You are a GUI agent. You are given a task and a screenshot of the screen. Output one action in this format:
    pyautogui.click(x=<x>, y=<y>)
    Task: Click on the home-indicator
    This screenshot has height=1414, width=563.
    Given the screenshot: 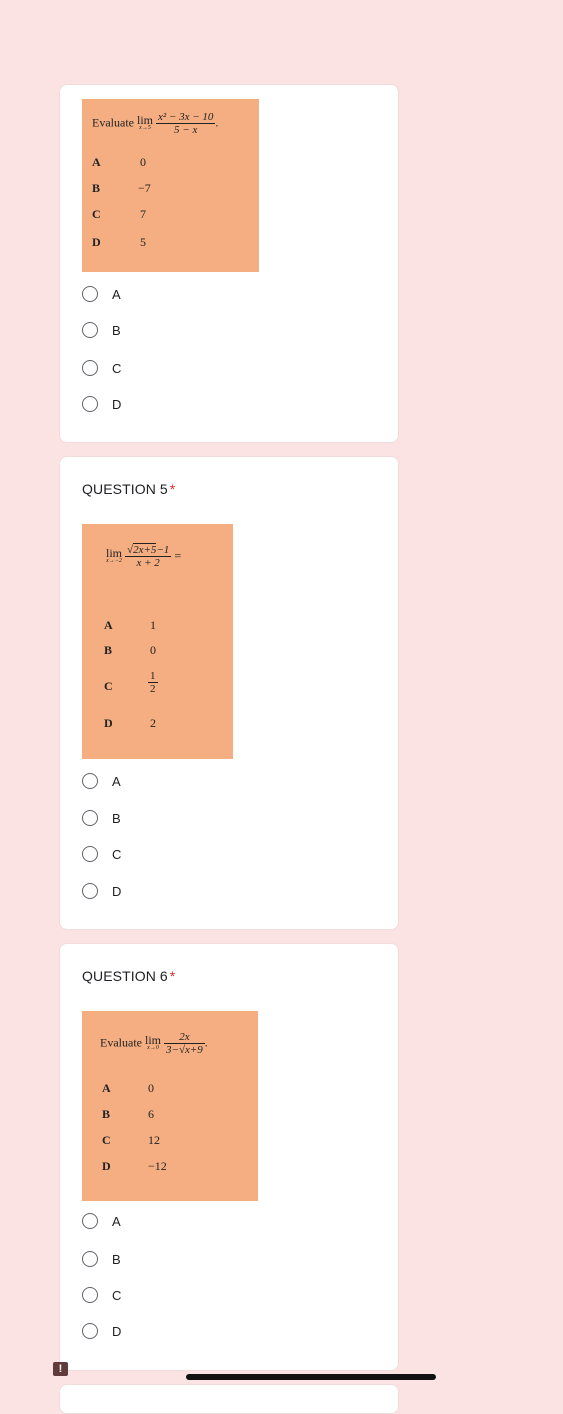 What is the action you would take?
    pyautogui.click(x=311, y=1377)
    